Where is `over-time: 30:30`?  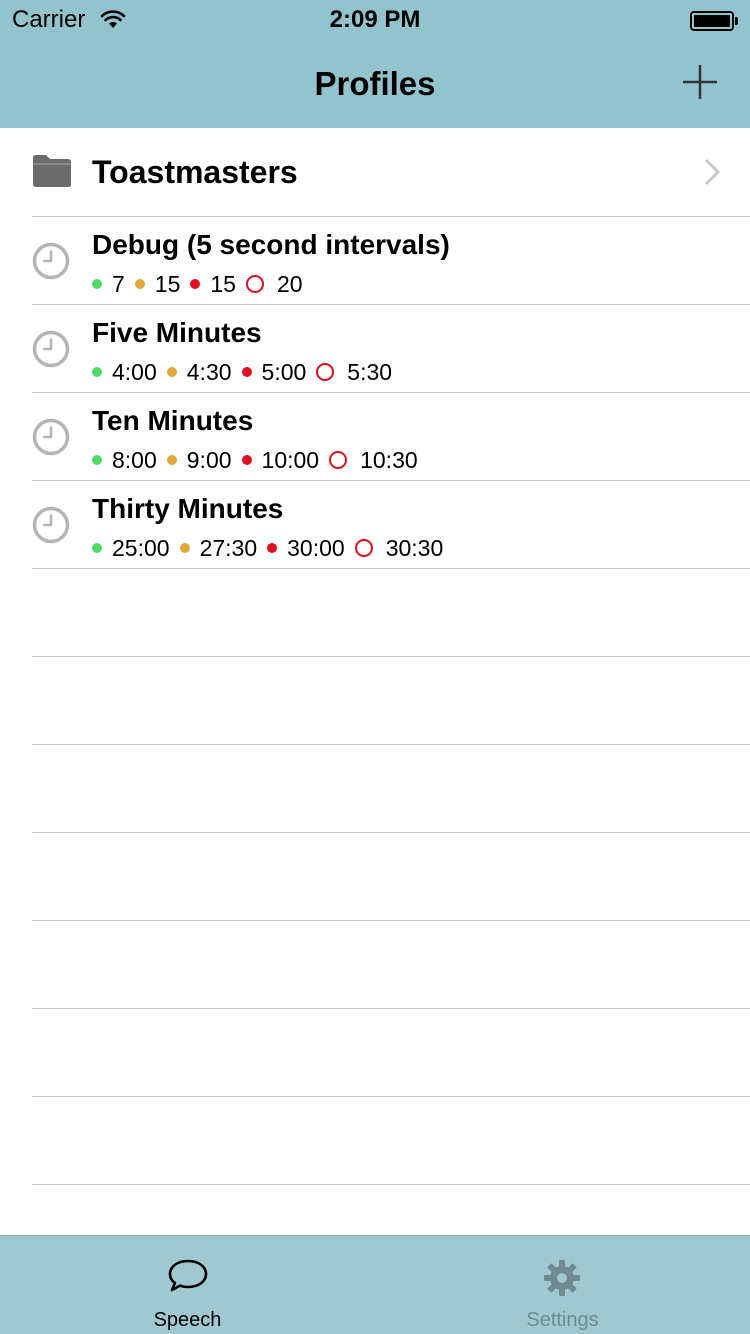
over-time: 30:30 is located at coordinates (414, 548).